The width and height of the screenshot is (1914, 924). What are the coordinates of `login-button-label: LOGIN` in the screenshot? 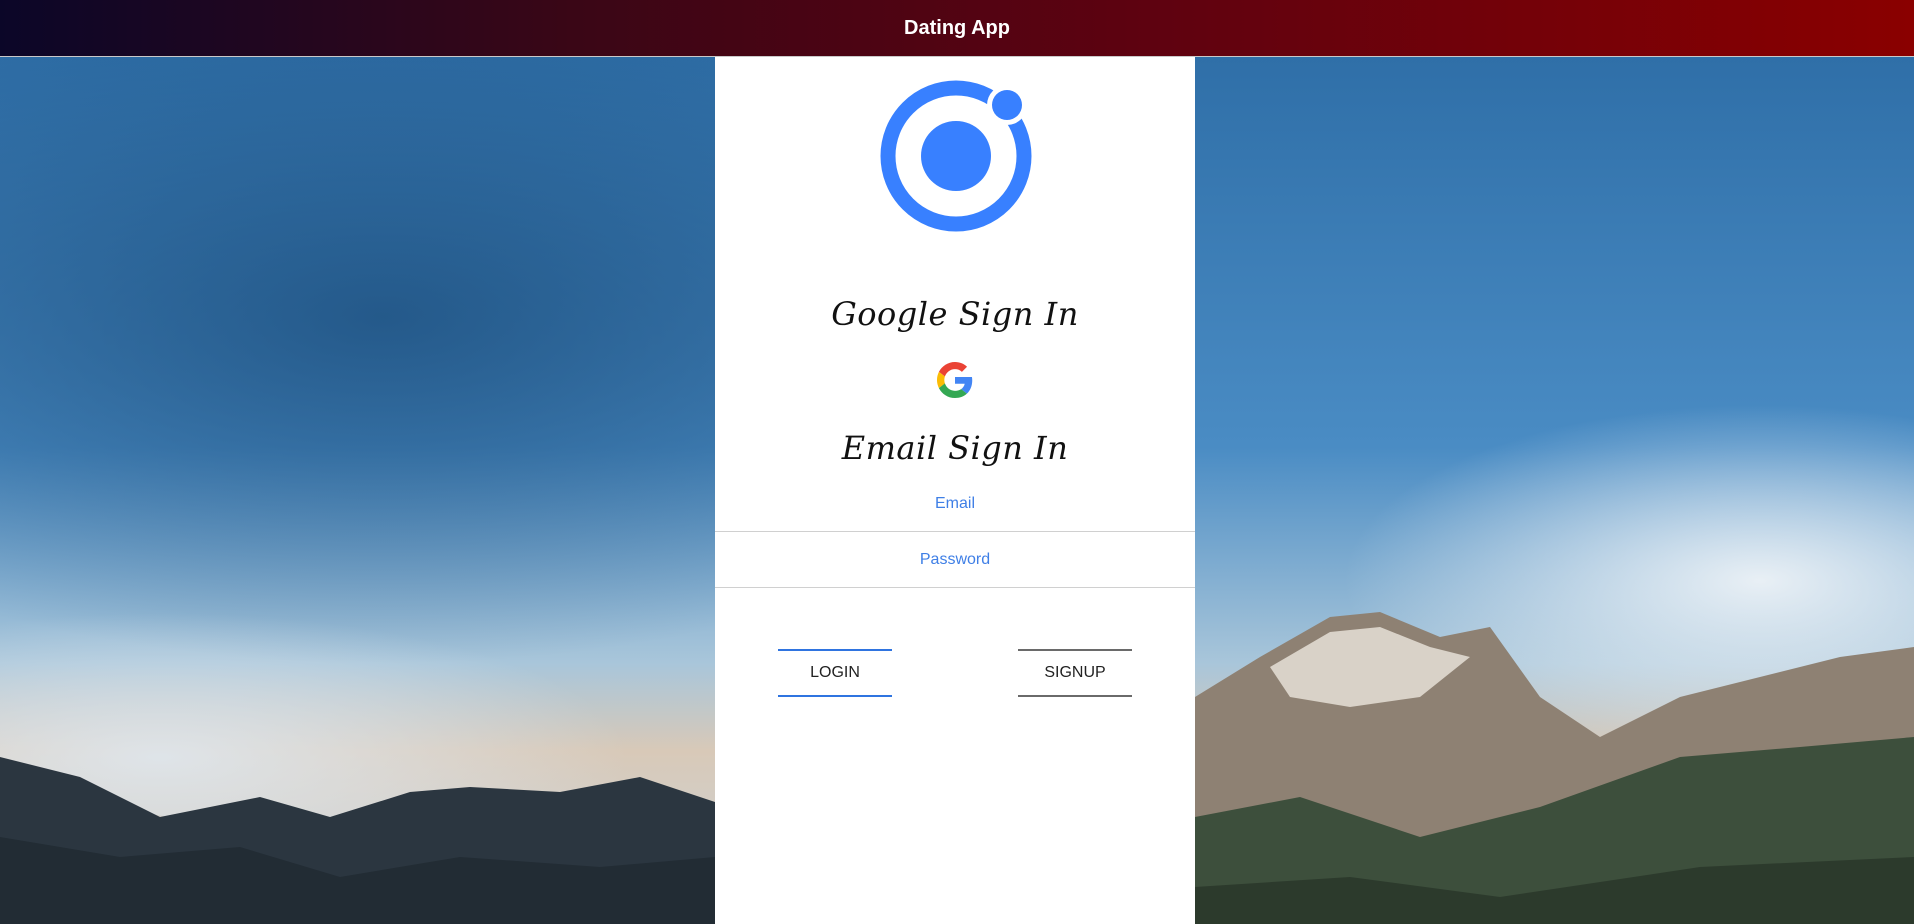 It's located at (835, 672).